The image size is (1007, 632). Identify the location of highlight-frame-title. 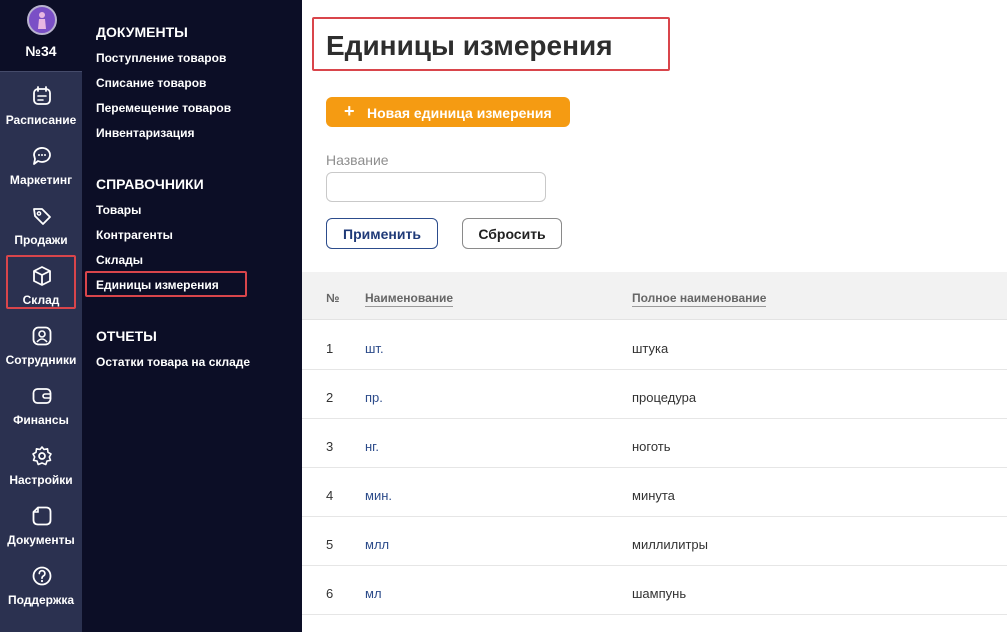
(491, 44).